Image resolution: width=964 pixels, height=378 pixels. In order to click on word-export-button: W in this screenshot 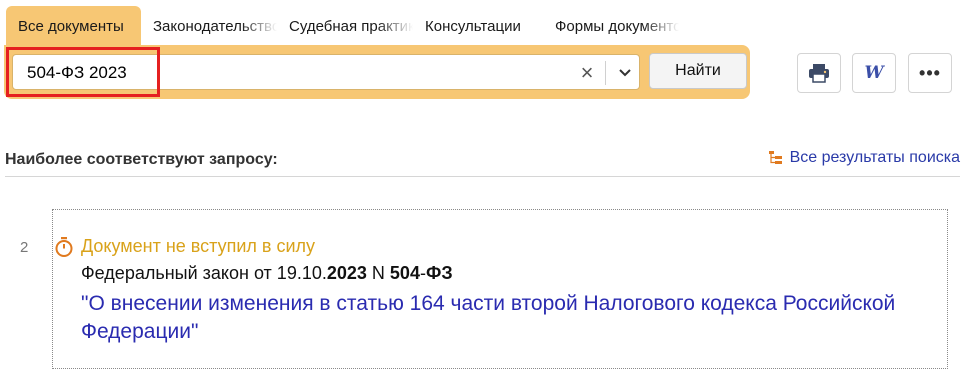, I will do `click(874, 73)`.